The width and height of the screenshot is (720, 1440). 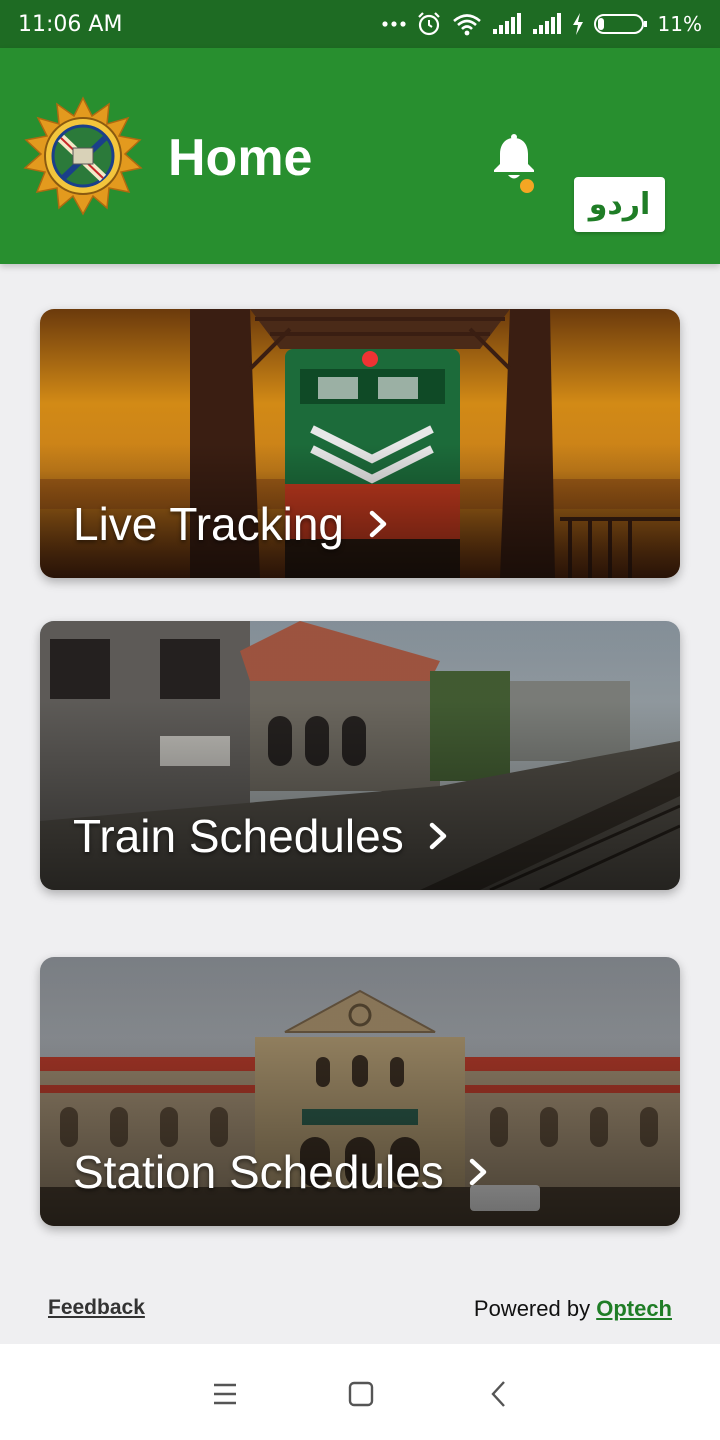 I want to click on live-tracking-label: Live Tracking, so click(x=231, y=524).